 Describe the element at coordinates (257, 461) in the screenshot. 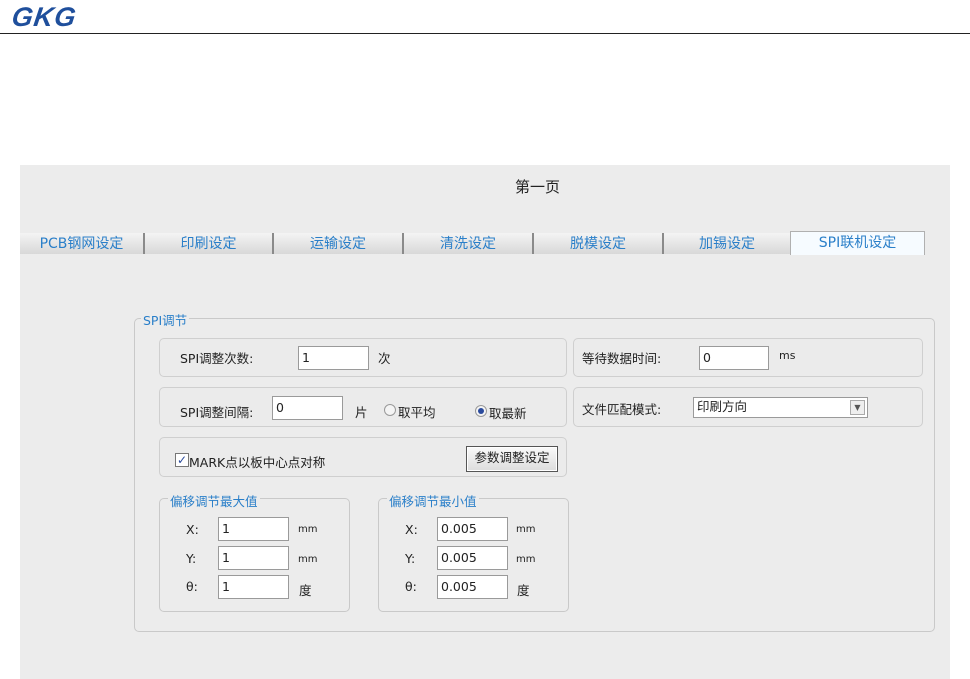

I see `mark-checkbox-label: MARK点以板中心点对称` at that location.